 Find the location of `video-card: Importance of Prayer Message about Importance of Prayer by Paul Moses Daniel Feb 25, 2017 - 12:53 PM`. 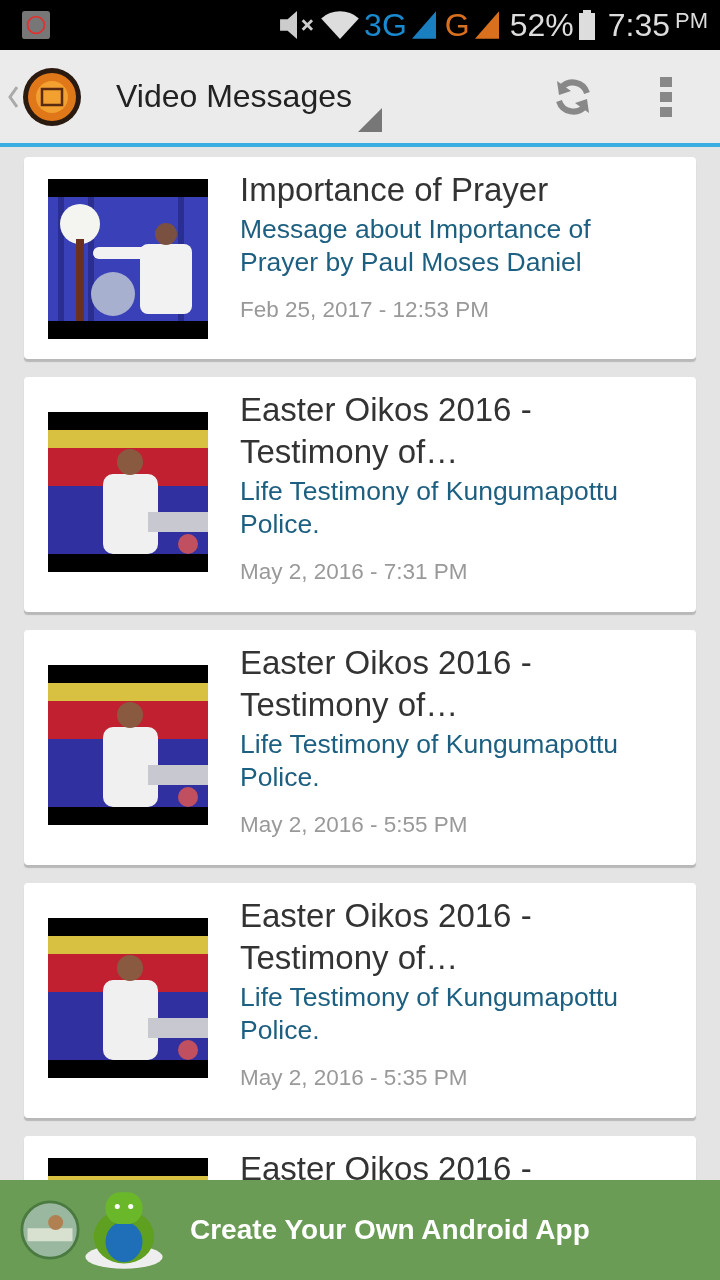

video-card: Importance of Prayer Message about Importance of Prayer by Paul Moses Daniel Feb 25, 2017 - 12:53 PM is located at coordinates (360, 258).